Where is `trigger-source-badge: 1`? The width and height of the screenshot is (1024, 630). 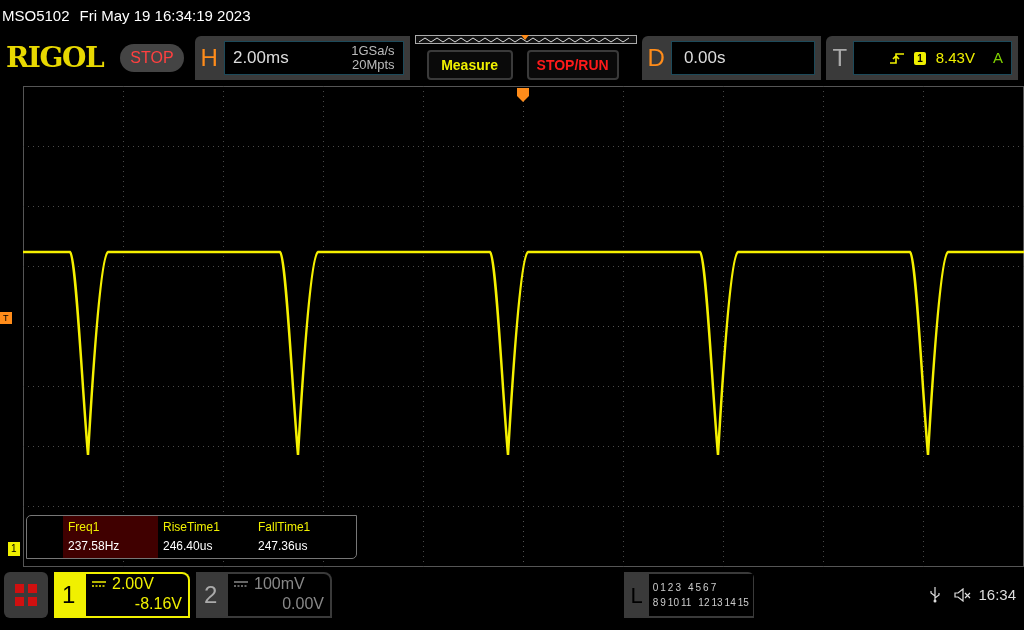 trigger-source-badge: 1 is located at coordinates (920, 58).